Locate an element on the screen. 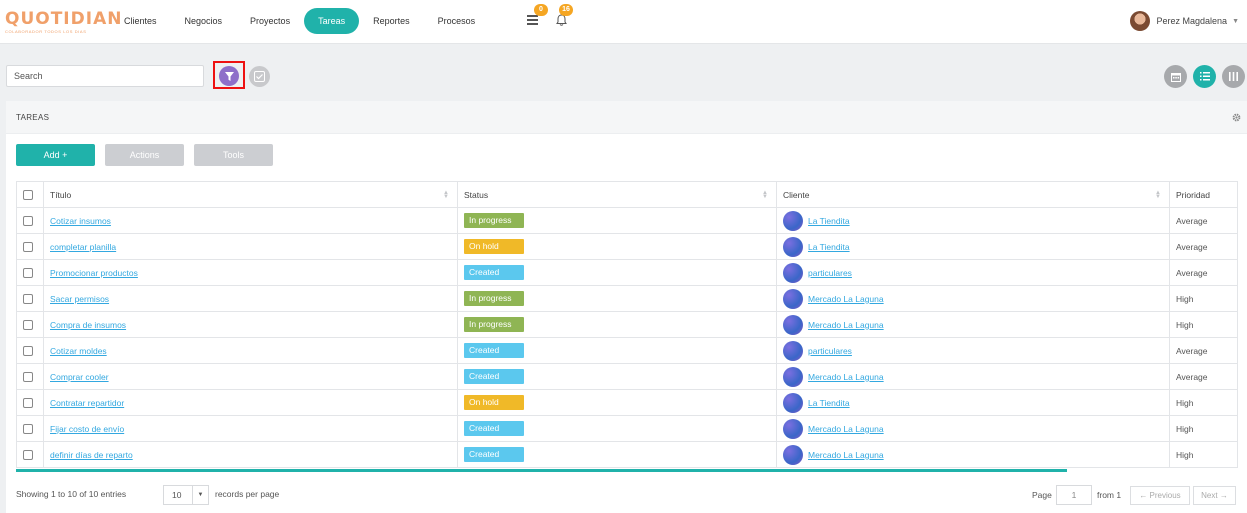 The width and height of the screenshot is (1247, 513). column-header-client: Cliente ▲ ▼ is located at coordinates (973, 194).